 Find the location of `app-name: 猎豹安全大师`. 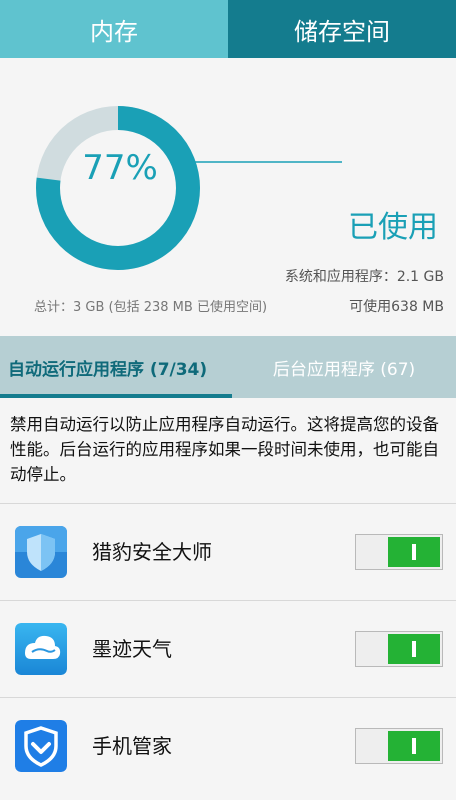

app-name: 猎豹安全大师 is located at coordinates (152, 552).